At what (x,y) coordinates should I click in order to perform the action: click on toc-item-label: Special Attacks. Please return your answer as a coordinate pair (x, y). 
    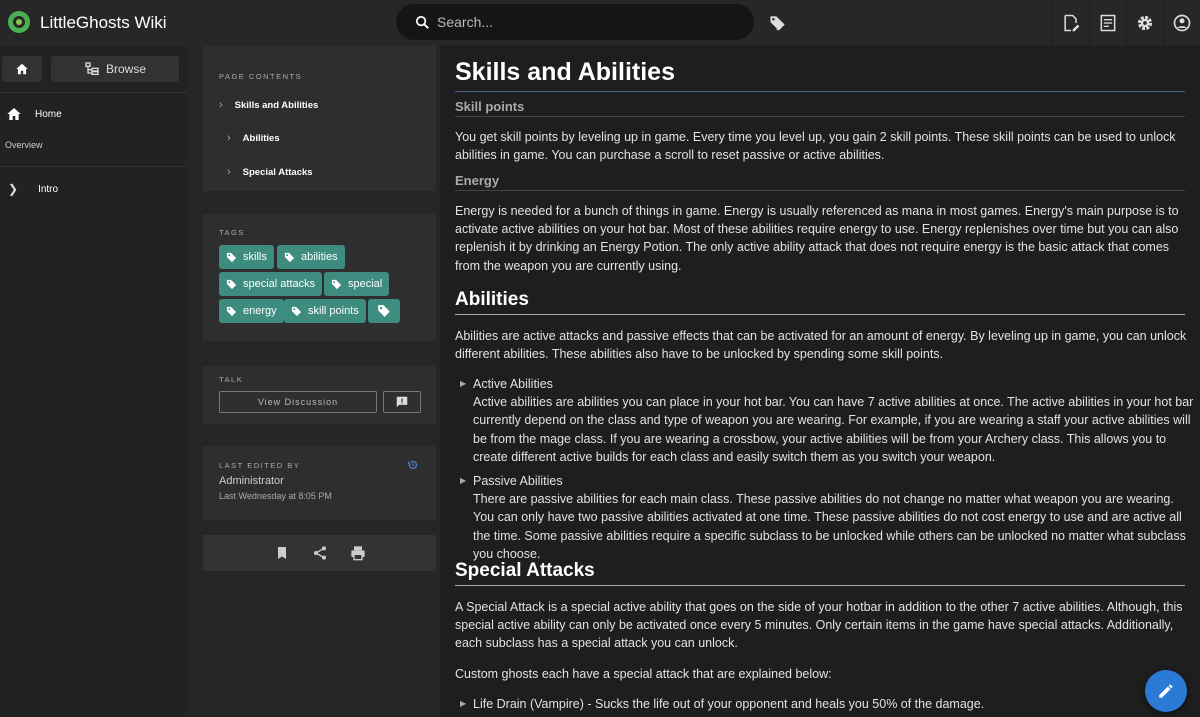
    Looking at the image, I should click on (277, 172).